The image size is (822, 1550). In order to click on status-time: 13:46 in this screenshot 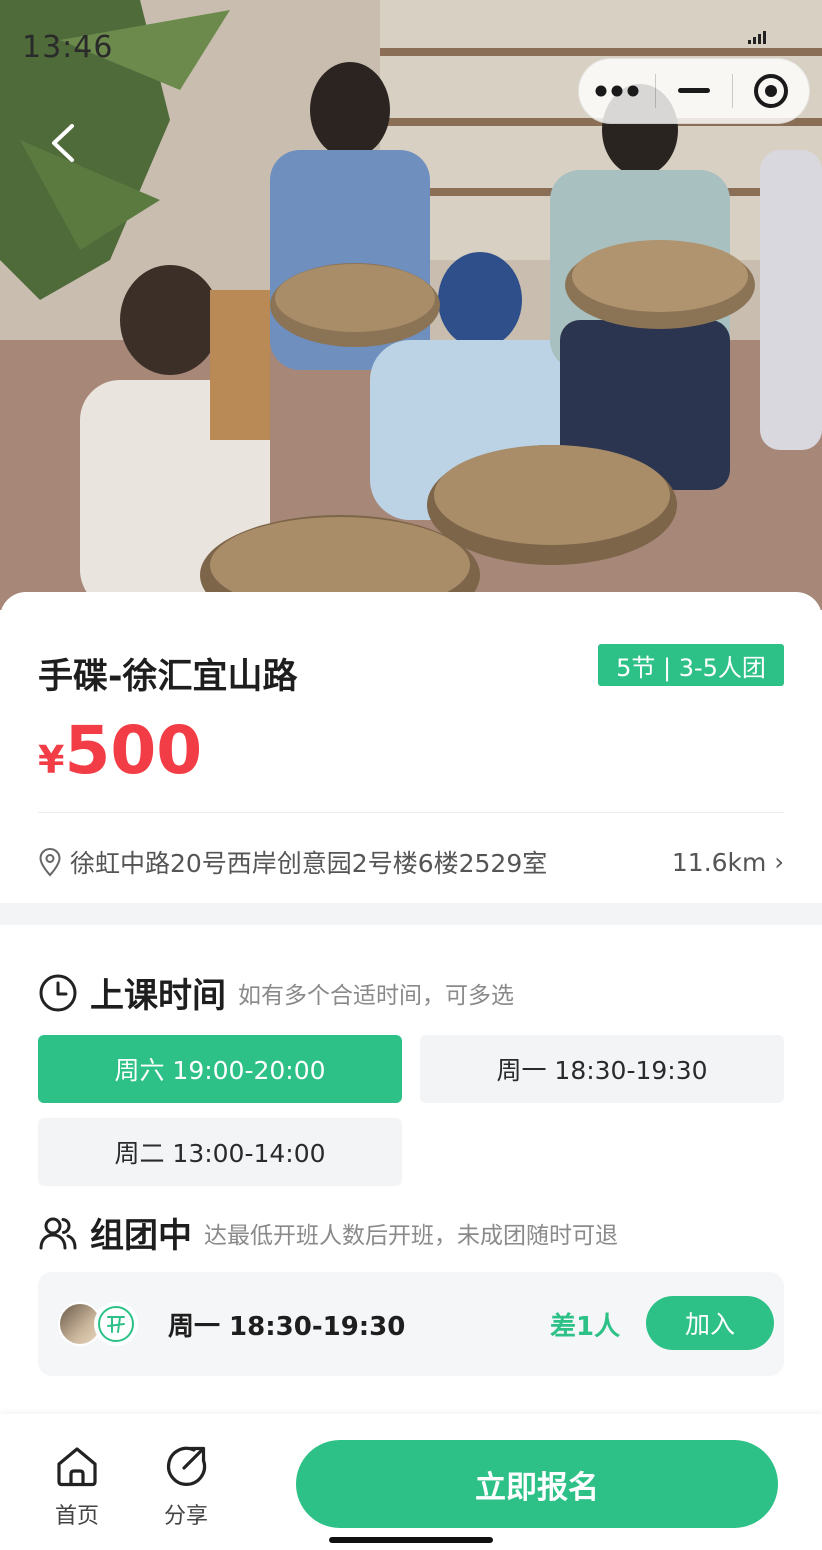, I will do `click(68, 47)`.